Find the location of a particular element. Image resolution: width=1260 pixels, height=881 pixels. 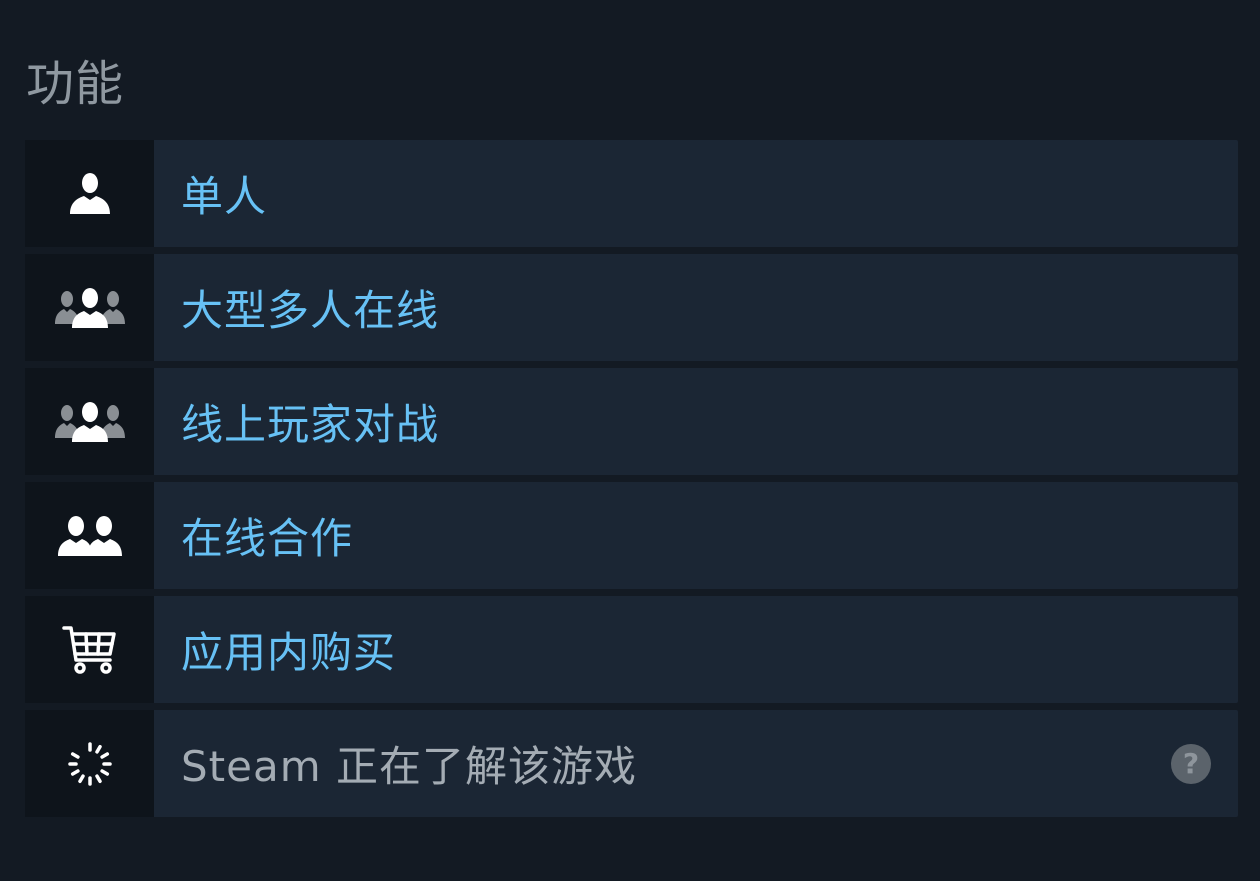

feature-row-steam-learning: Steam 正在了解该游戏 ? is located at coordinates (631, 763).